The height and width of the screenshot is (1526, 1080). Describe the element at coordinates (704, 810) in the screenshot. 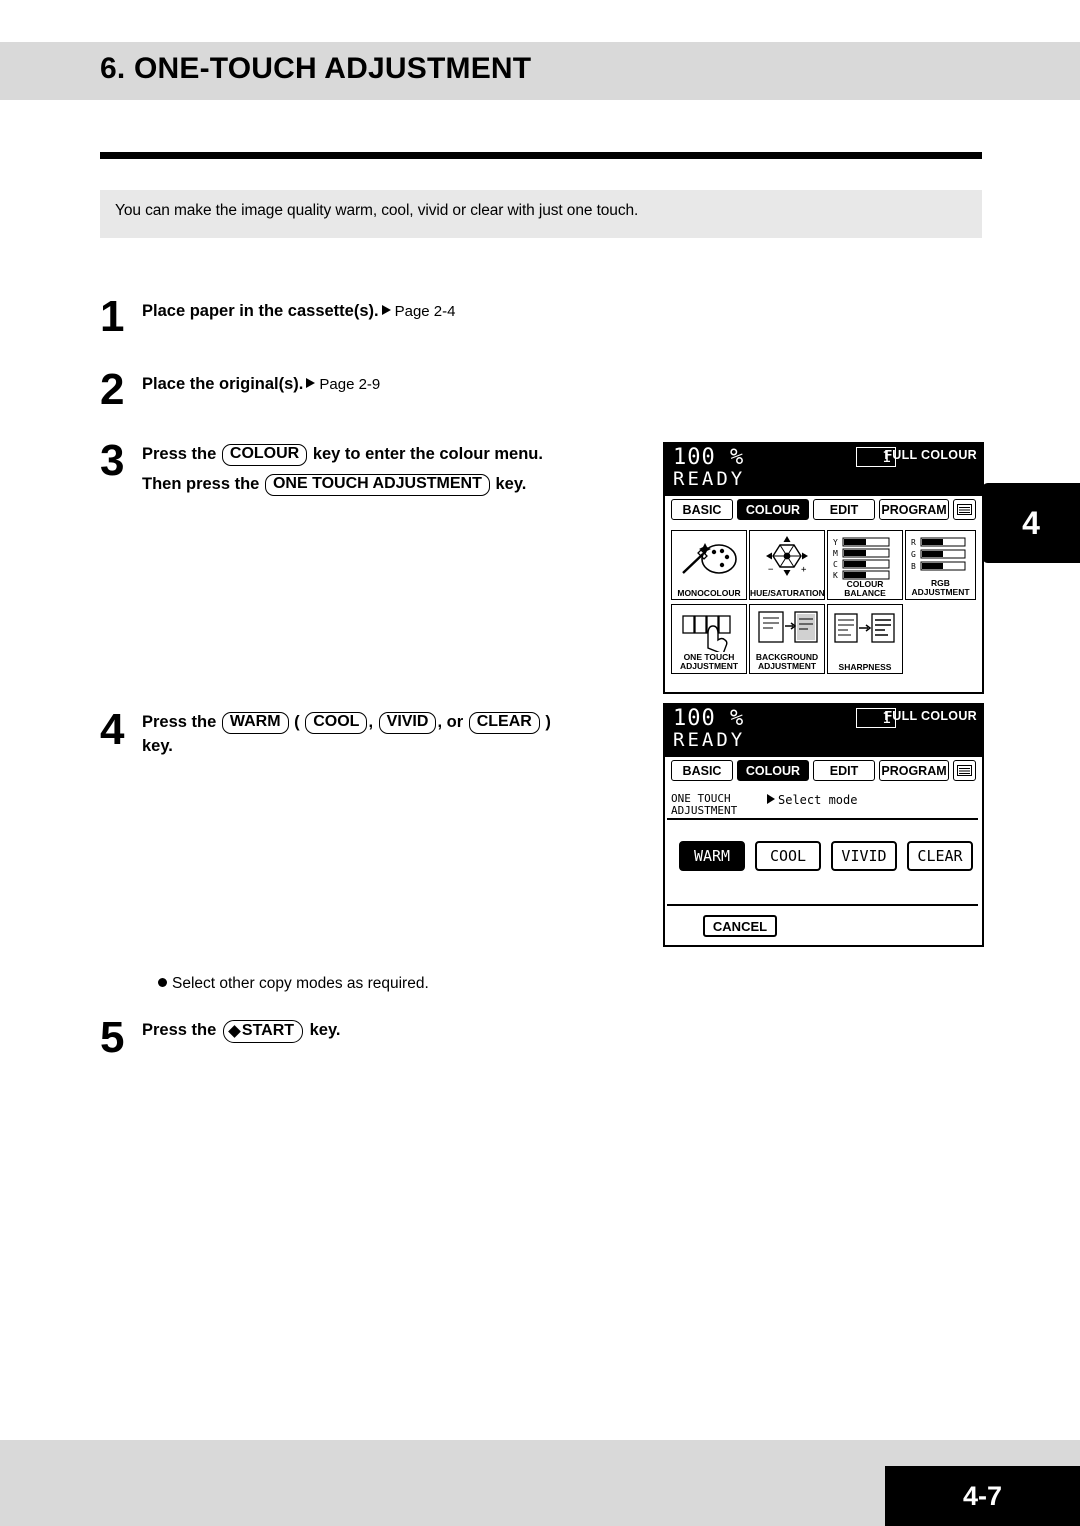

I see `panel2-mode-title-line2: ADJUSTMENT` at that location.